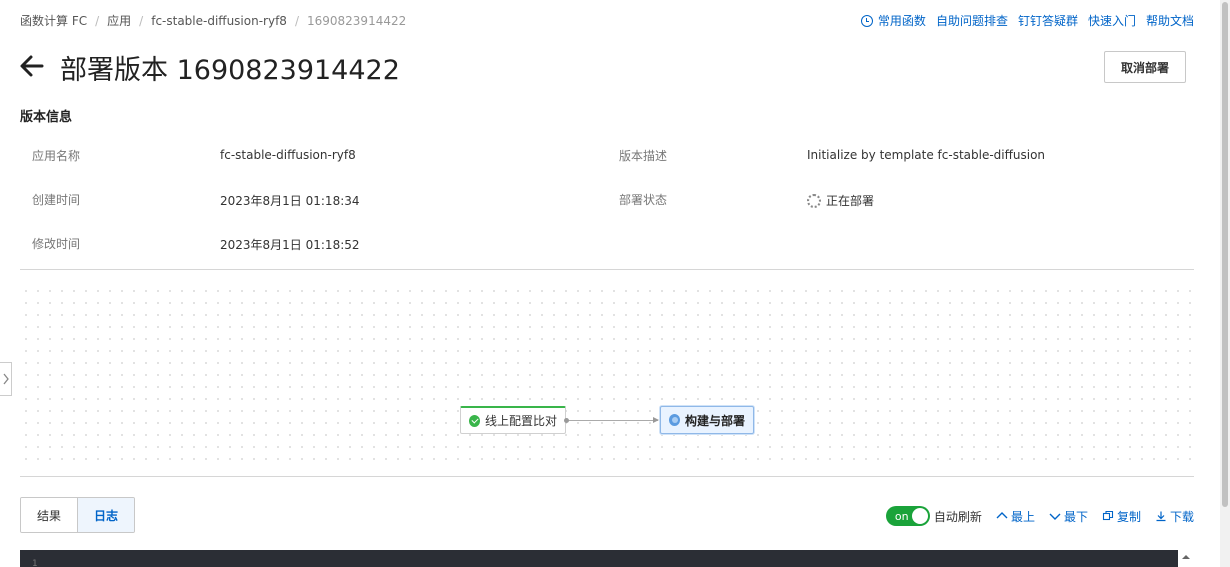  I want to click on dingtalk-group-link: 钉钉答疑群, so click(1048, 20).